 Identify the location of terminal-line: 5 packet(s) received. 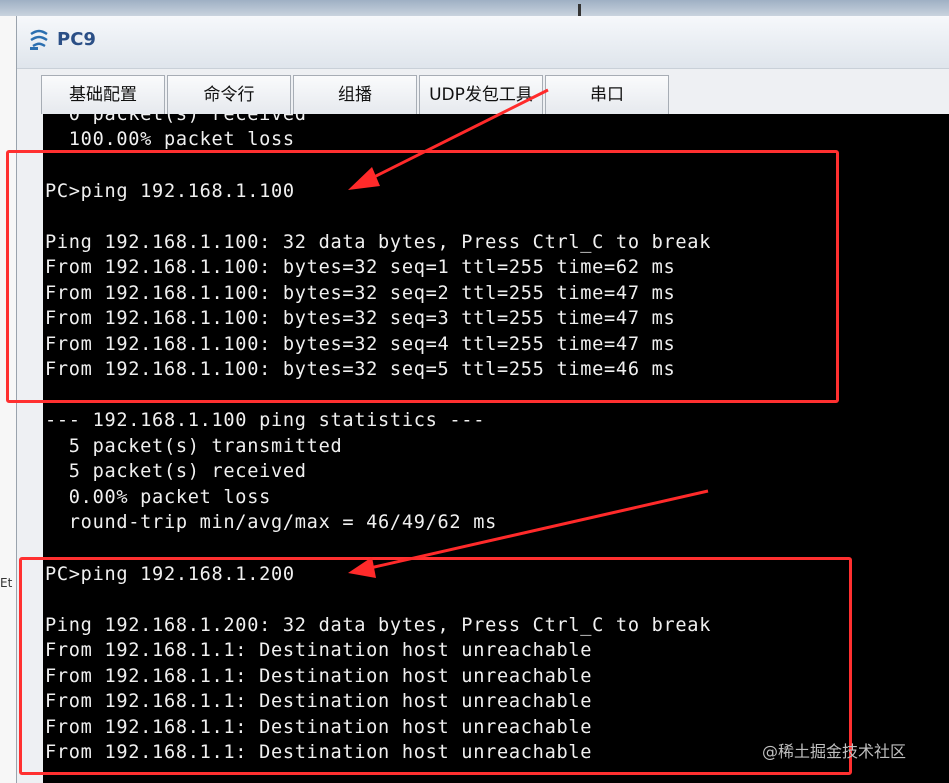
(176, 471).